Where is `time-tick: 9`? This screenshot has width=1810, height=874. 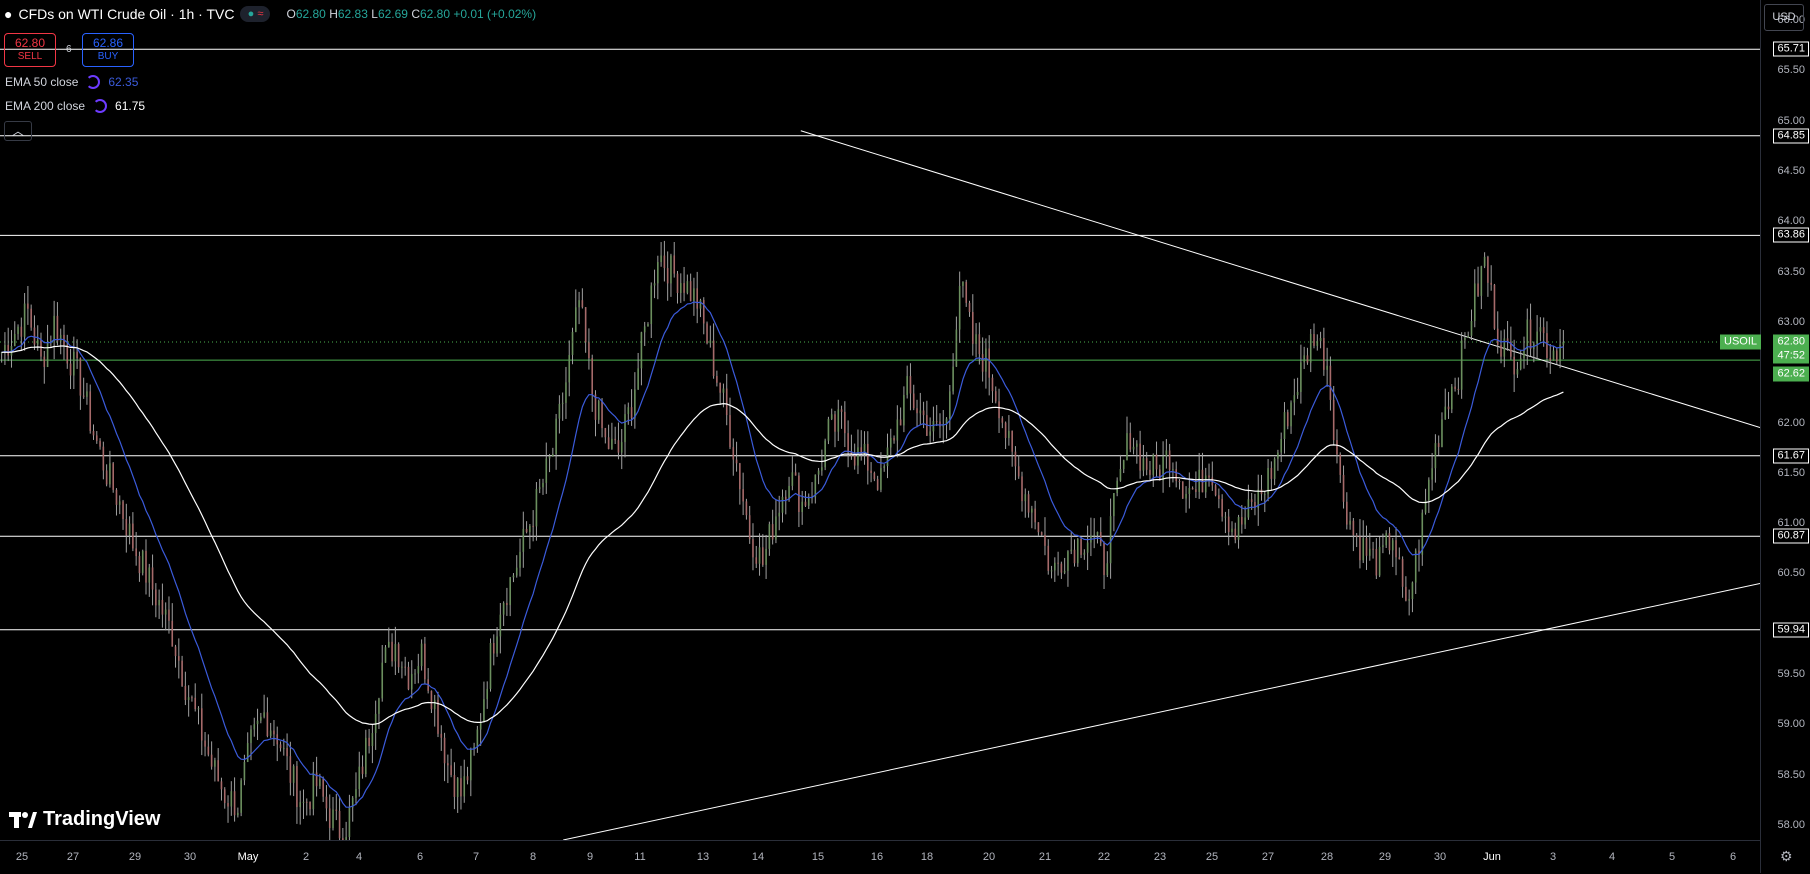 time-tick: 9 is located at coordinates (590, 857).